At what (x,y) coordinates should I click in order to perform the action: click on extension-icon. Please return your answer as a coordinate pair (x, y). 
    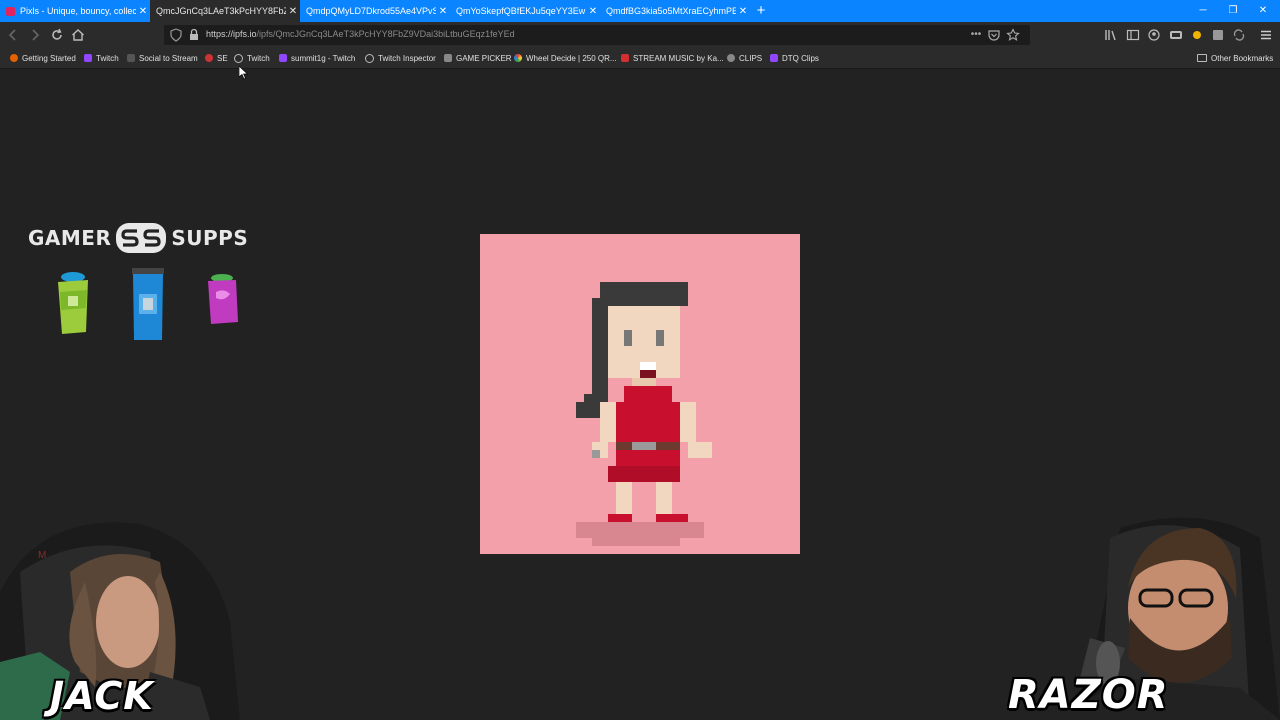
    Looking at the image, I should click on (1218, 35).